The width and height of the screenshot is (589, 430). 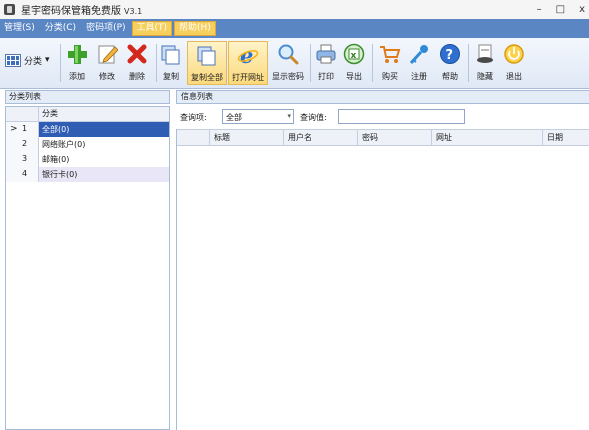 What do you see at coordinates (47, 60) in the screenshot?
I see `chevron-down-icon: ▾` at bounding box center [47, 60].